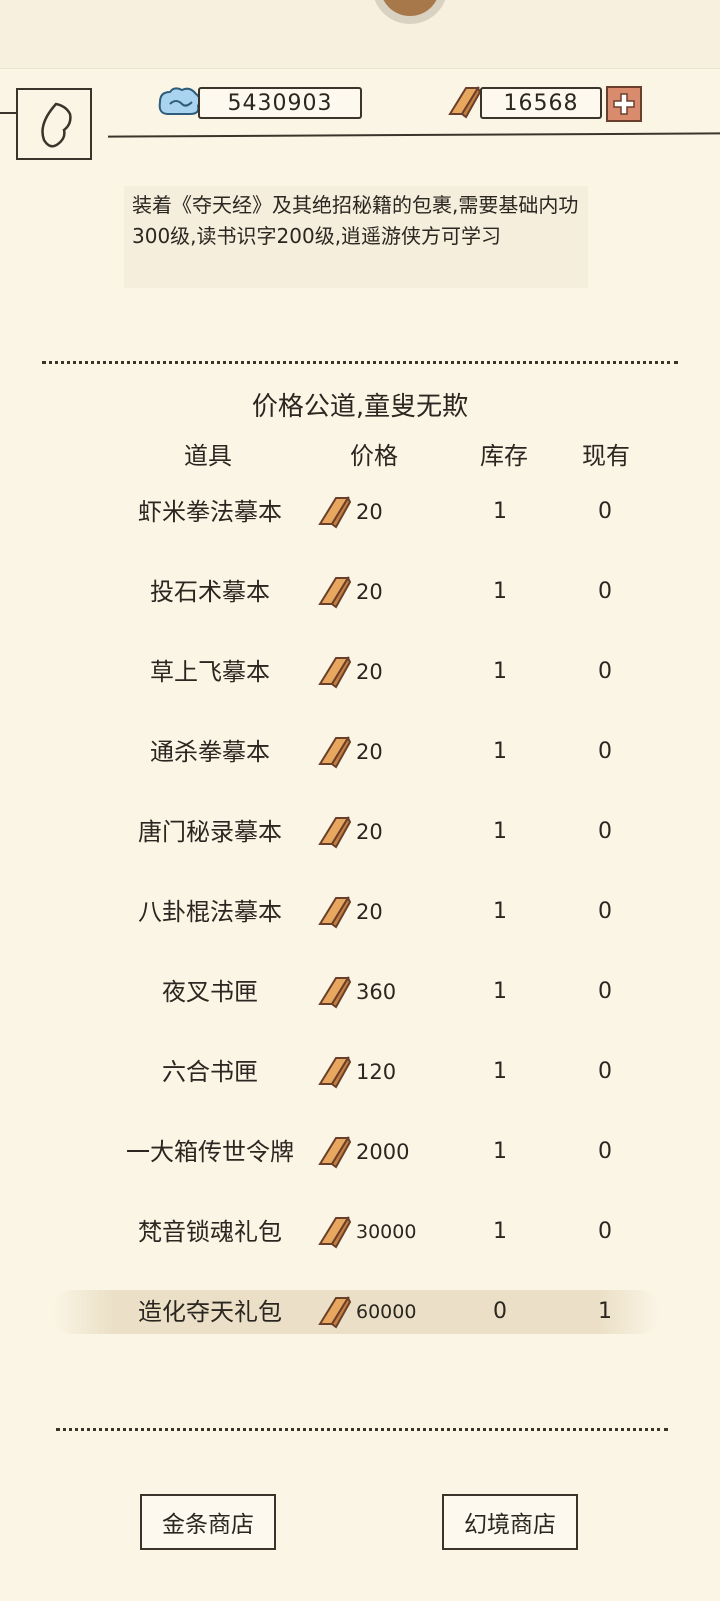 This screenshot has height=1601, width=720. I want to click on shop-title: 价格公道,童叟无欺, so click(360, 407).